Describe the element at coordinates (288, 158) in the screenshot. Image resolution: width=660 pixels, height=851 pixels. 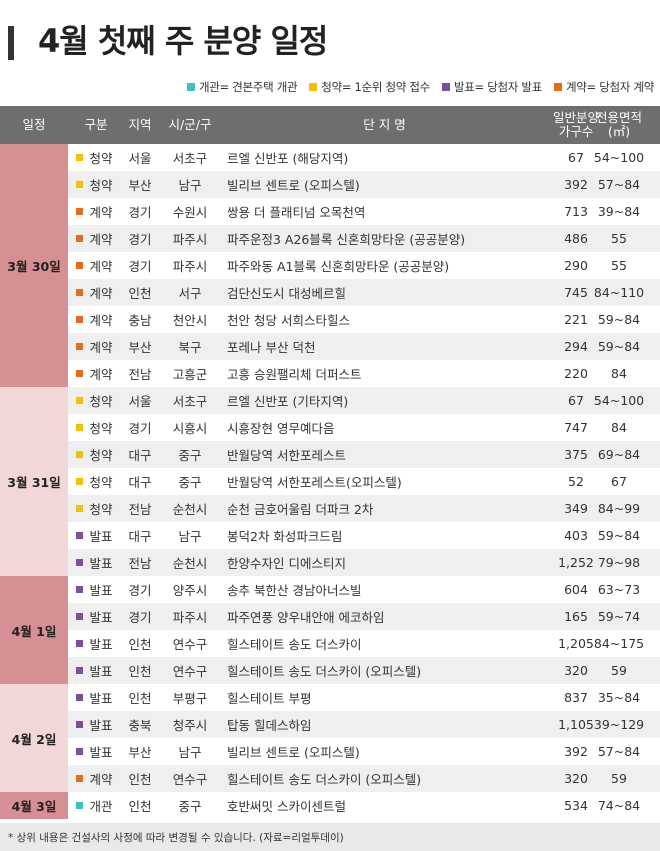
I see `complex-name-cell: 르엘 신반포 (해당지역)` at that location.